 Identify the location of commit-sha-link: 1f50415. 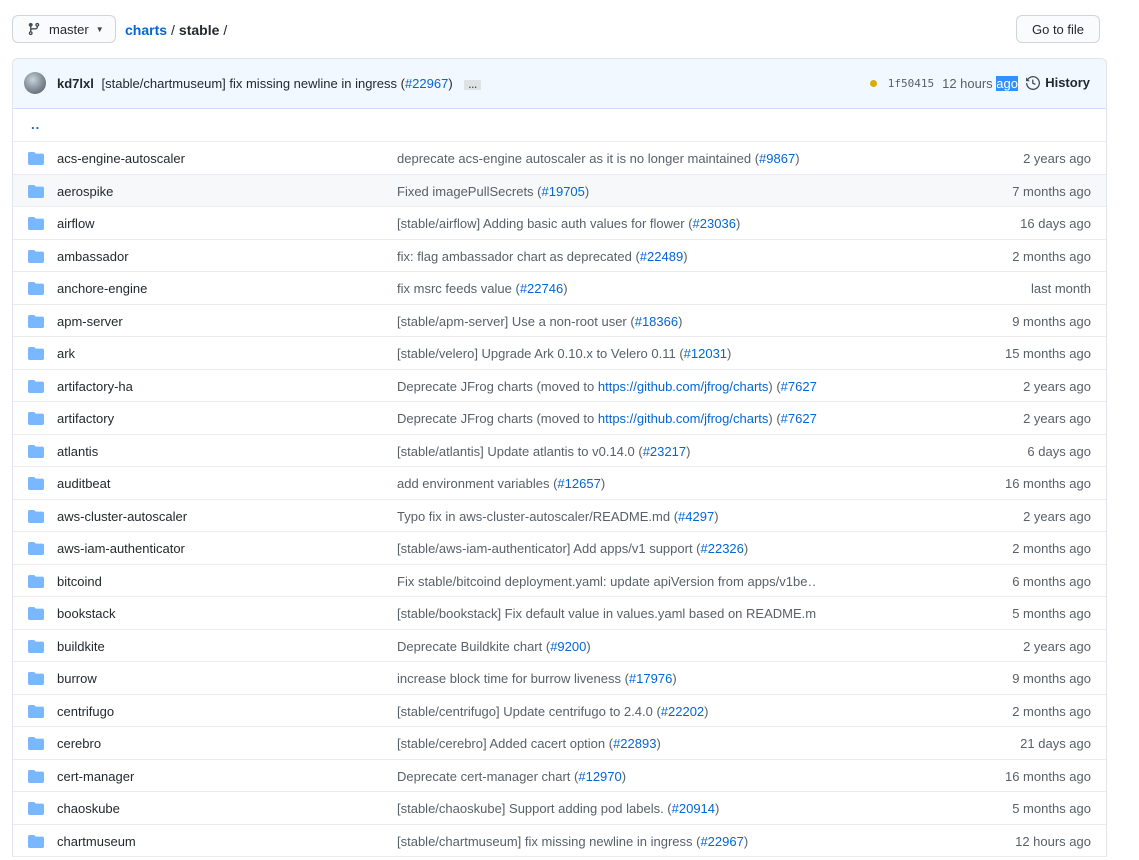
(911, 83).